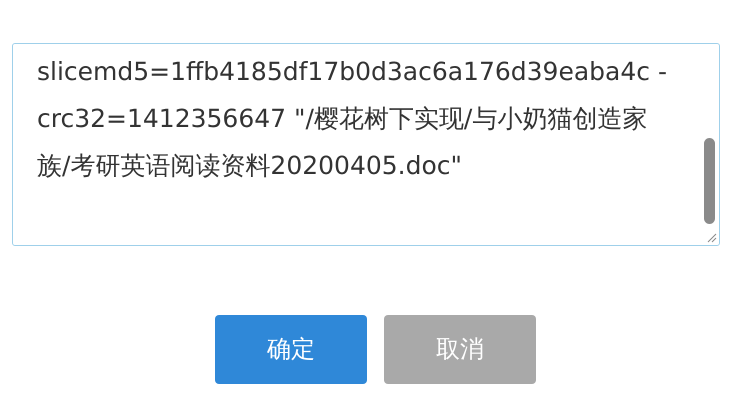 The image size is (741, 405). Describe the element at coordinates (291, 349) in the screenshot. I see `dialog-button: 确定` at that location.